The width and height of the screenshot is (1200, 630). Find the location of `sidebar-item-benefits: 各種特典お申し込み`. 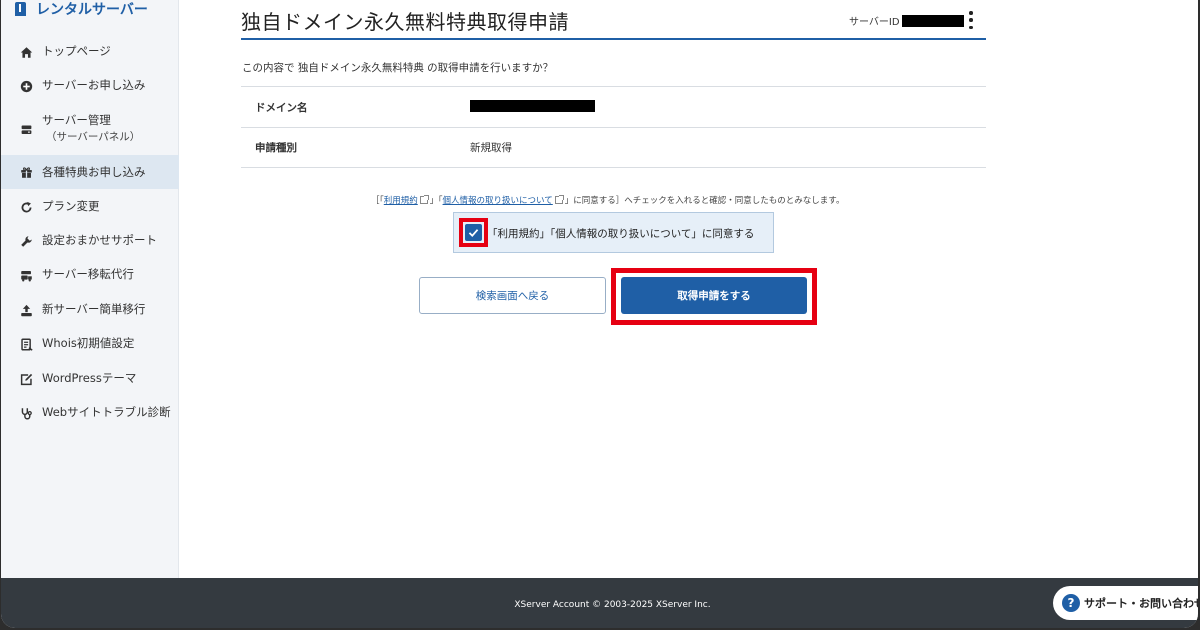

sidebar-item-benefits: 各種特典お申し込み is located at coordinates (90, 172).